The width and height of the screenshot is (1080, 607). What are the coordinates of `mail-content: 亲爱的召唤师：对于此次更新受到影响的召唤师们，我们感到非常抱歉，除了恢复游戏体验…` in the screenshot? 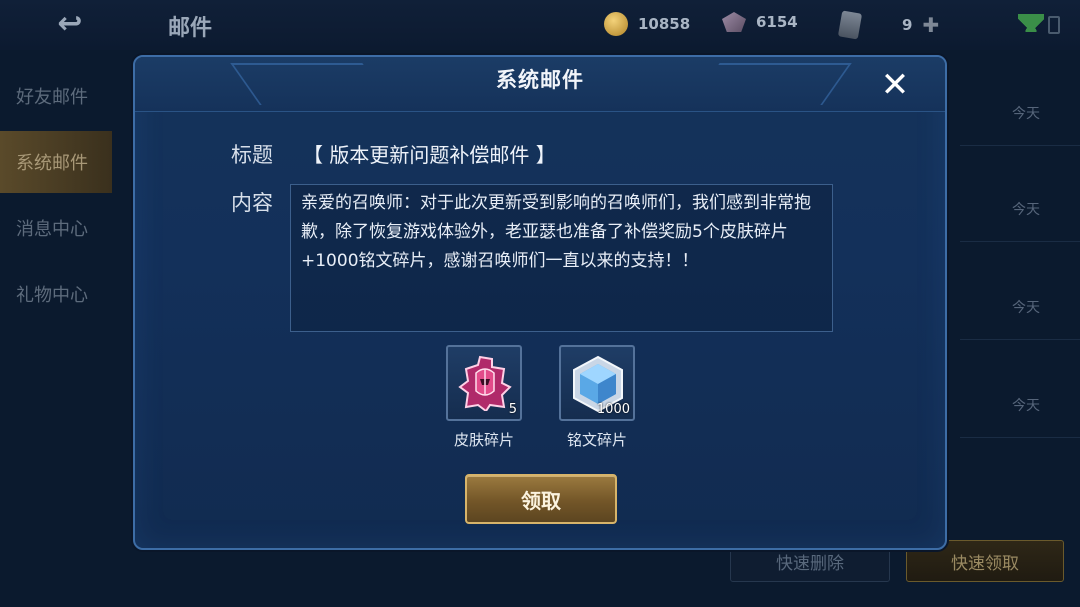 It's located at (561, 258).